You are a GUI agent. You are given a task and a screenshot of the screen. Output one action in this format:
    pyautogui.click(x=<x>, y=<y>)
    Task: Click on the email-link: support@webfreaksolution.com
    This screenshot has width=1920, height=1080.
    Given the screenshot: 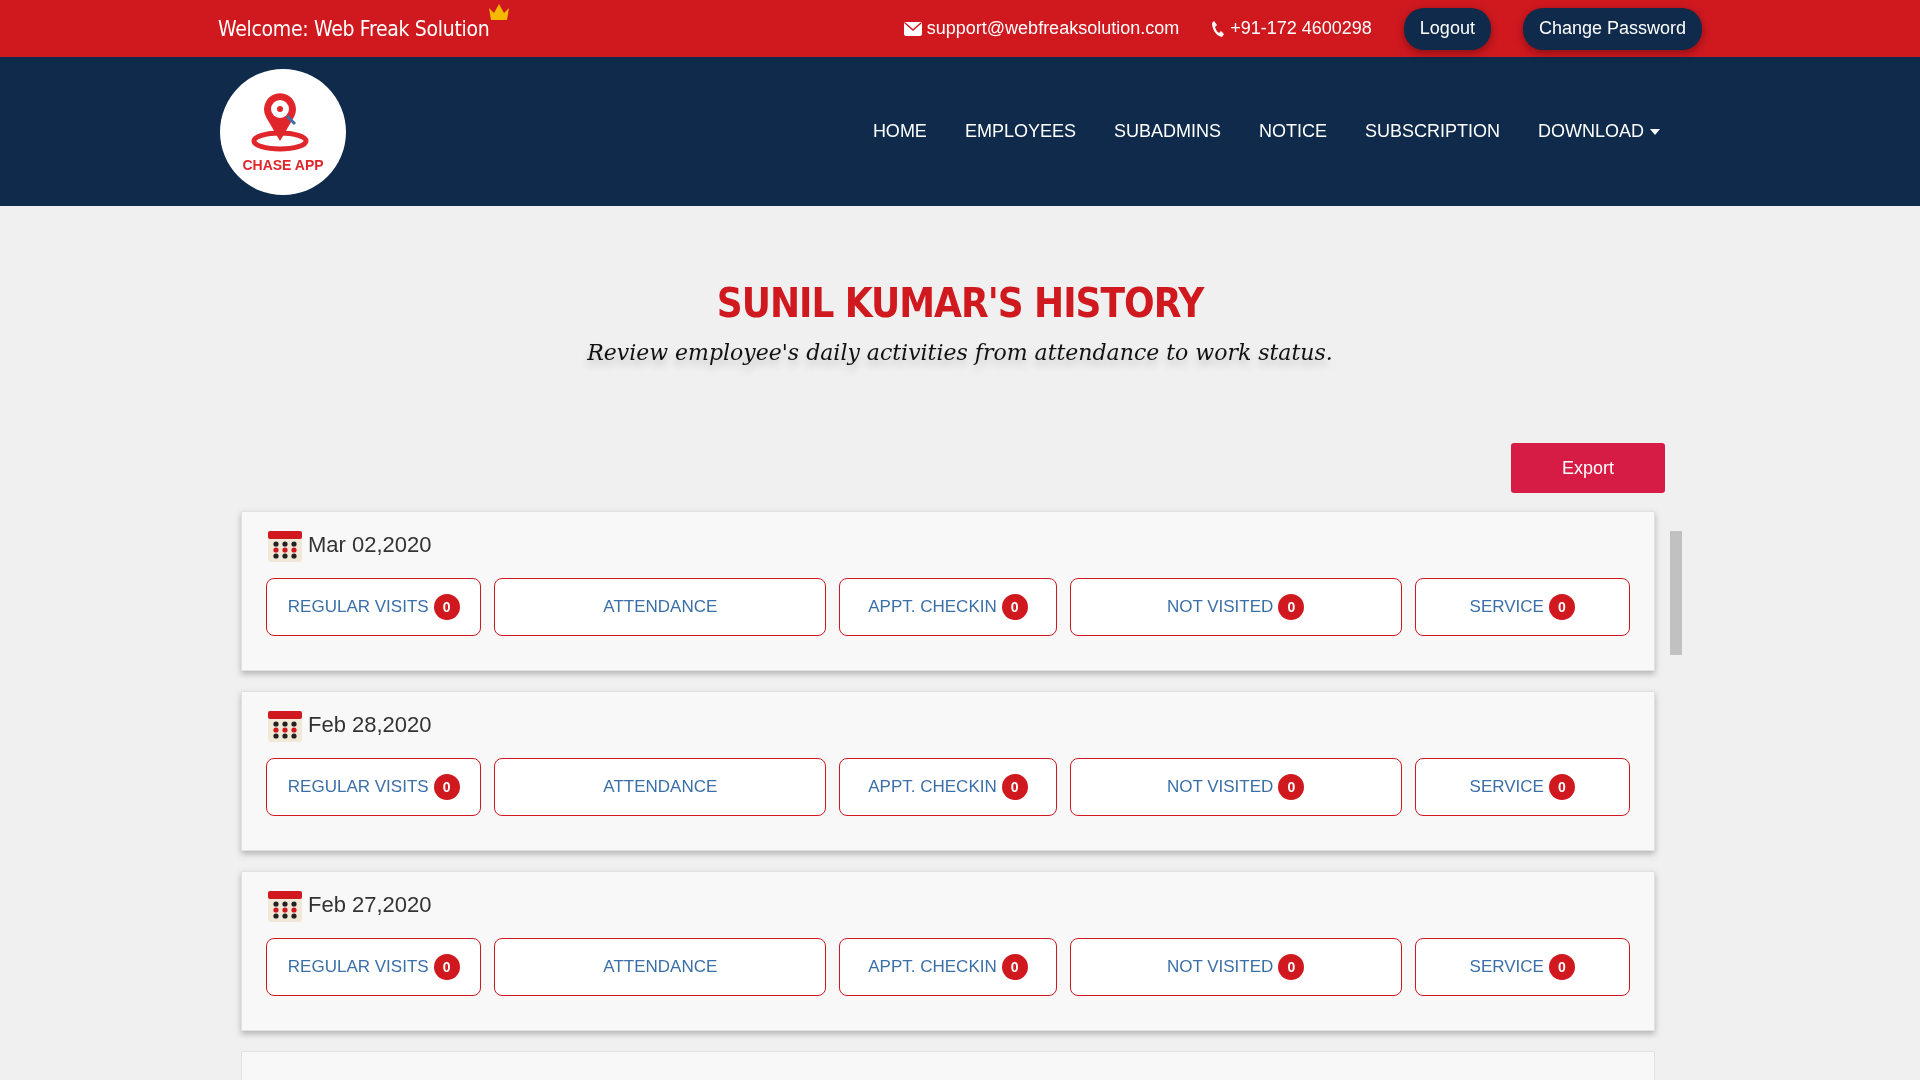 What is the action you would take?
    pyautogui.click(x=1041, y=28)
    